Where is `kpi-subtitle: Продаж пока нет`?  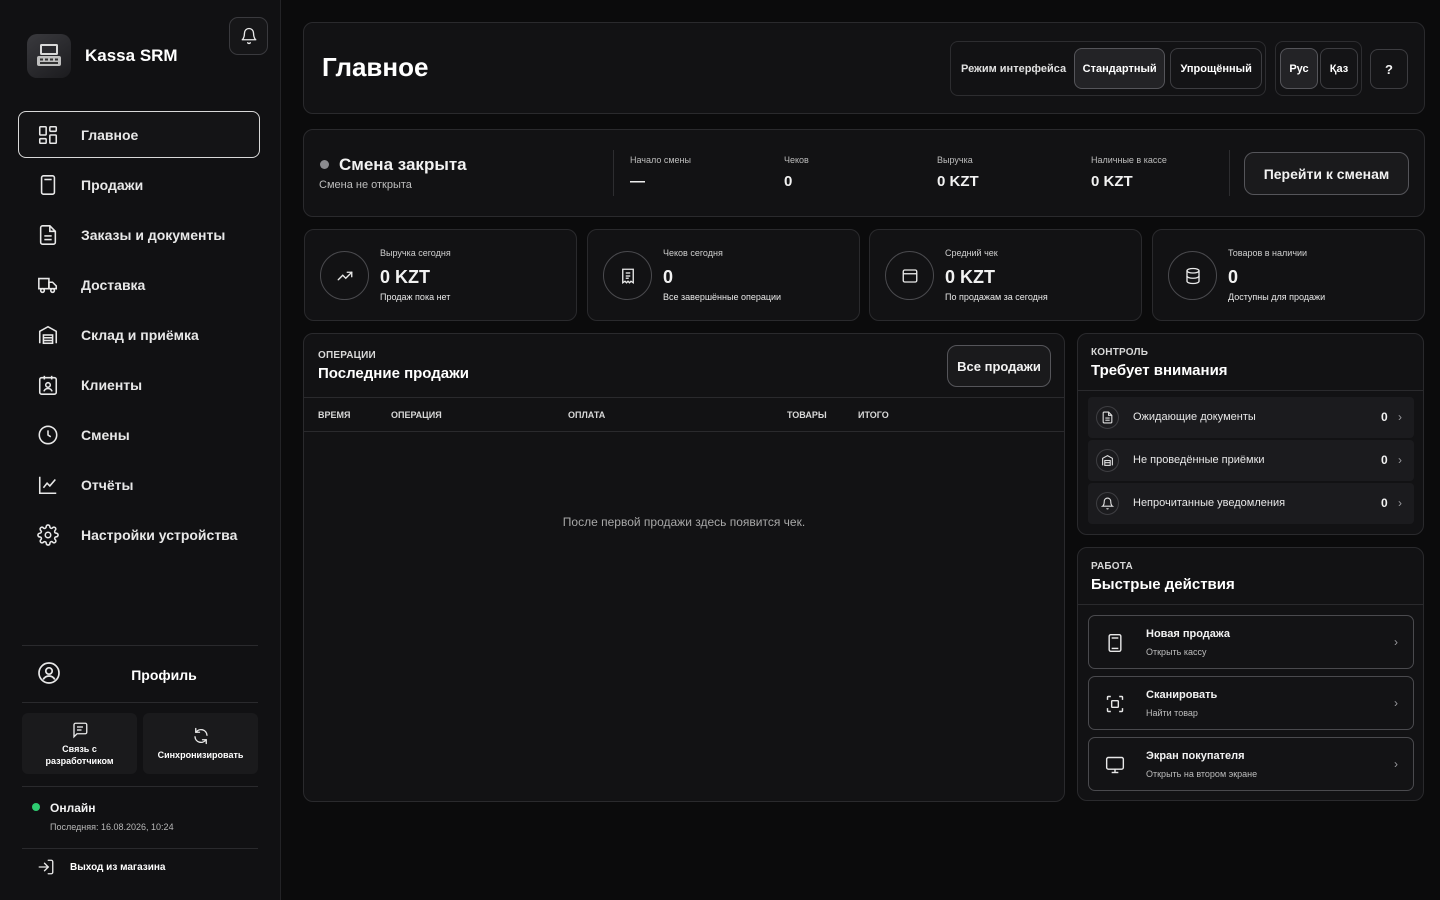 kpi-subtitle: Продаж пока нет is located at coordinates (415, 297).